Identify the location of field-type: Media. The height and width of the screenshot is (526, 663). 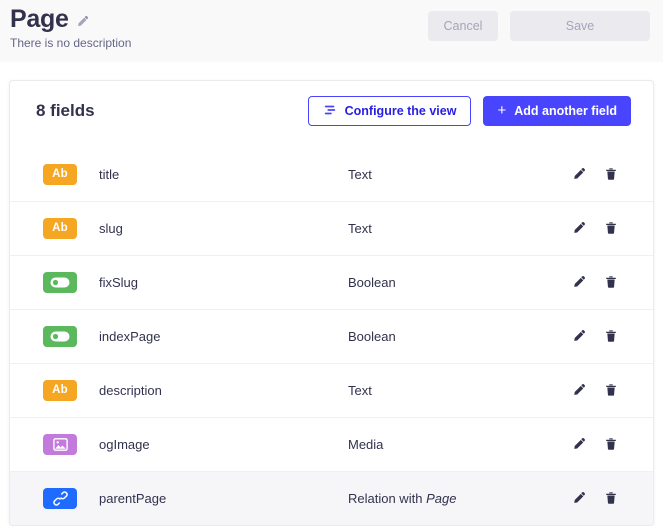
(366, 444).